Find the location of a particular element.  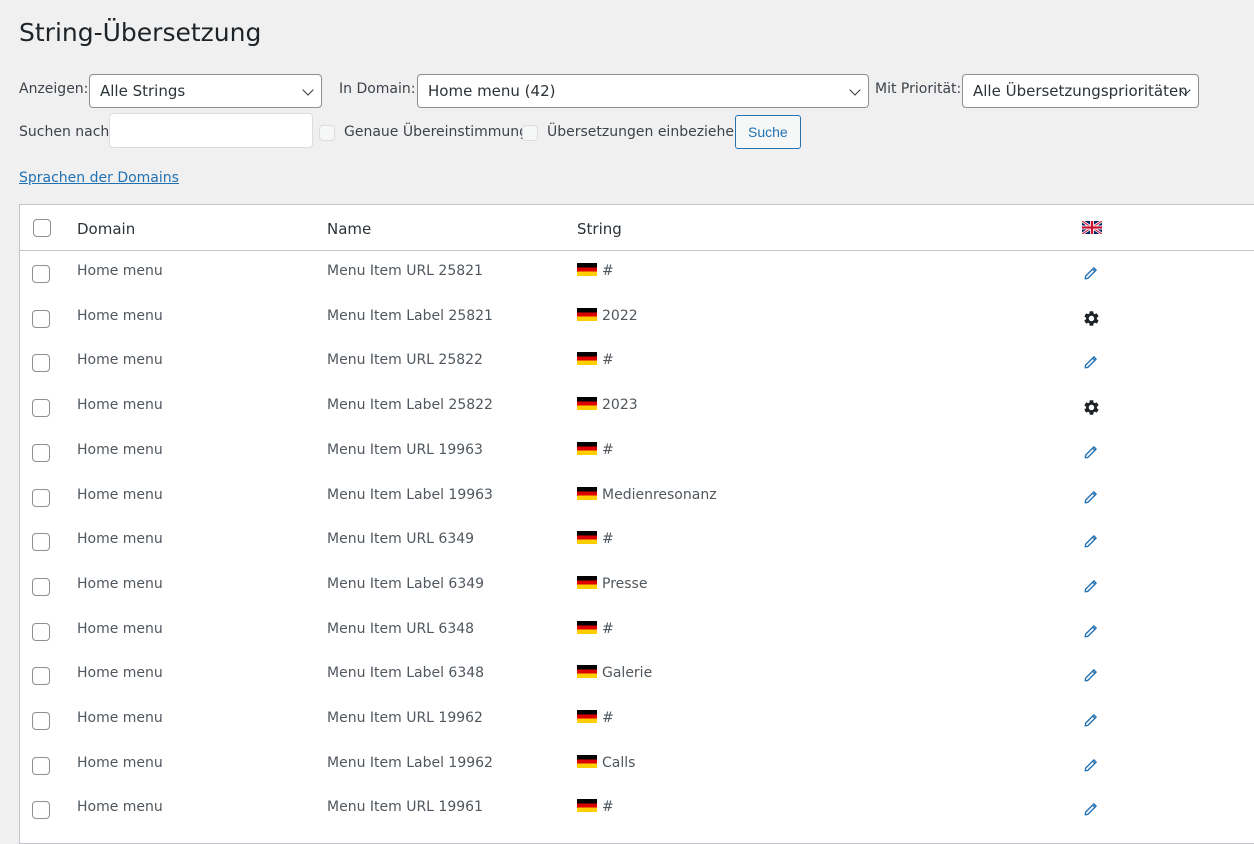

row-name: Menu Item Label 19962 is located at coordinates (410, 762).